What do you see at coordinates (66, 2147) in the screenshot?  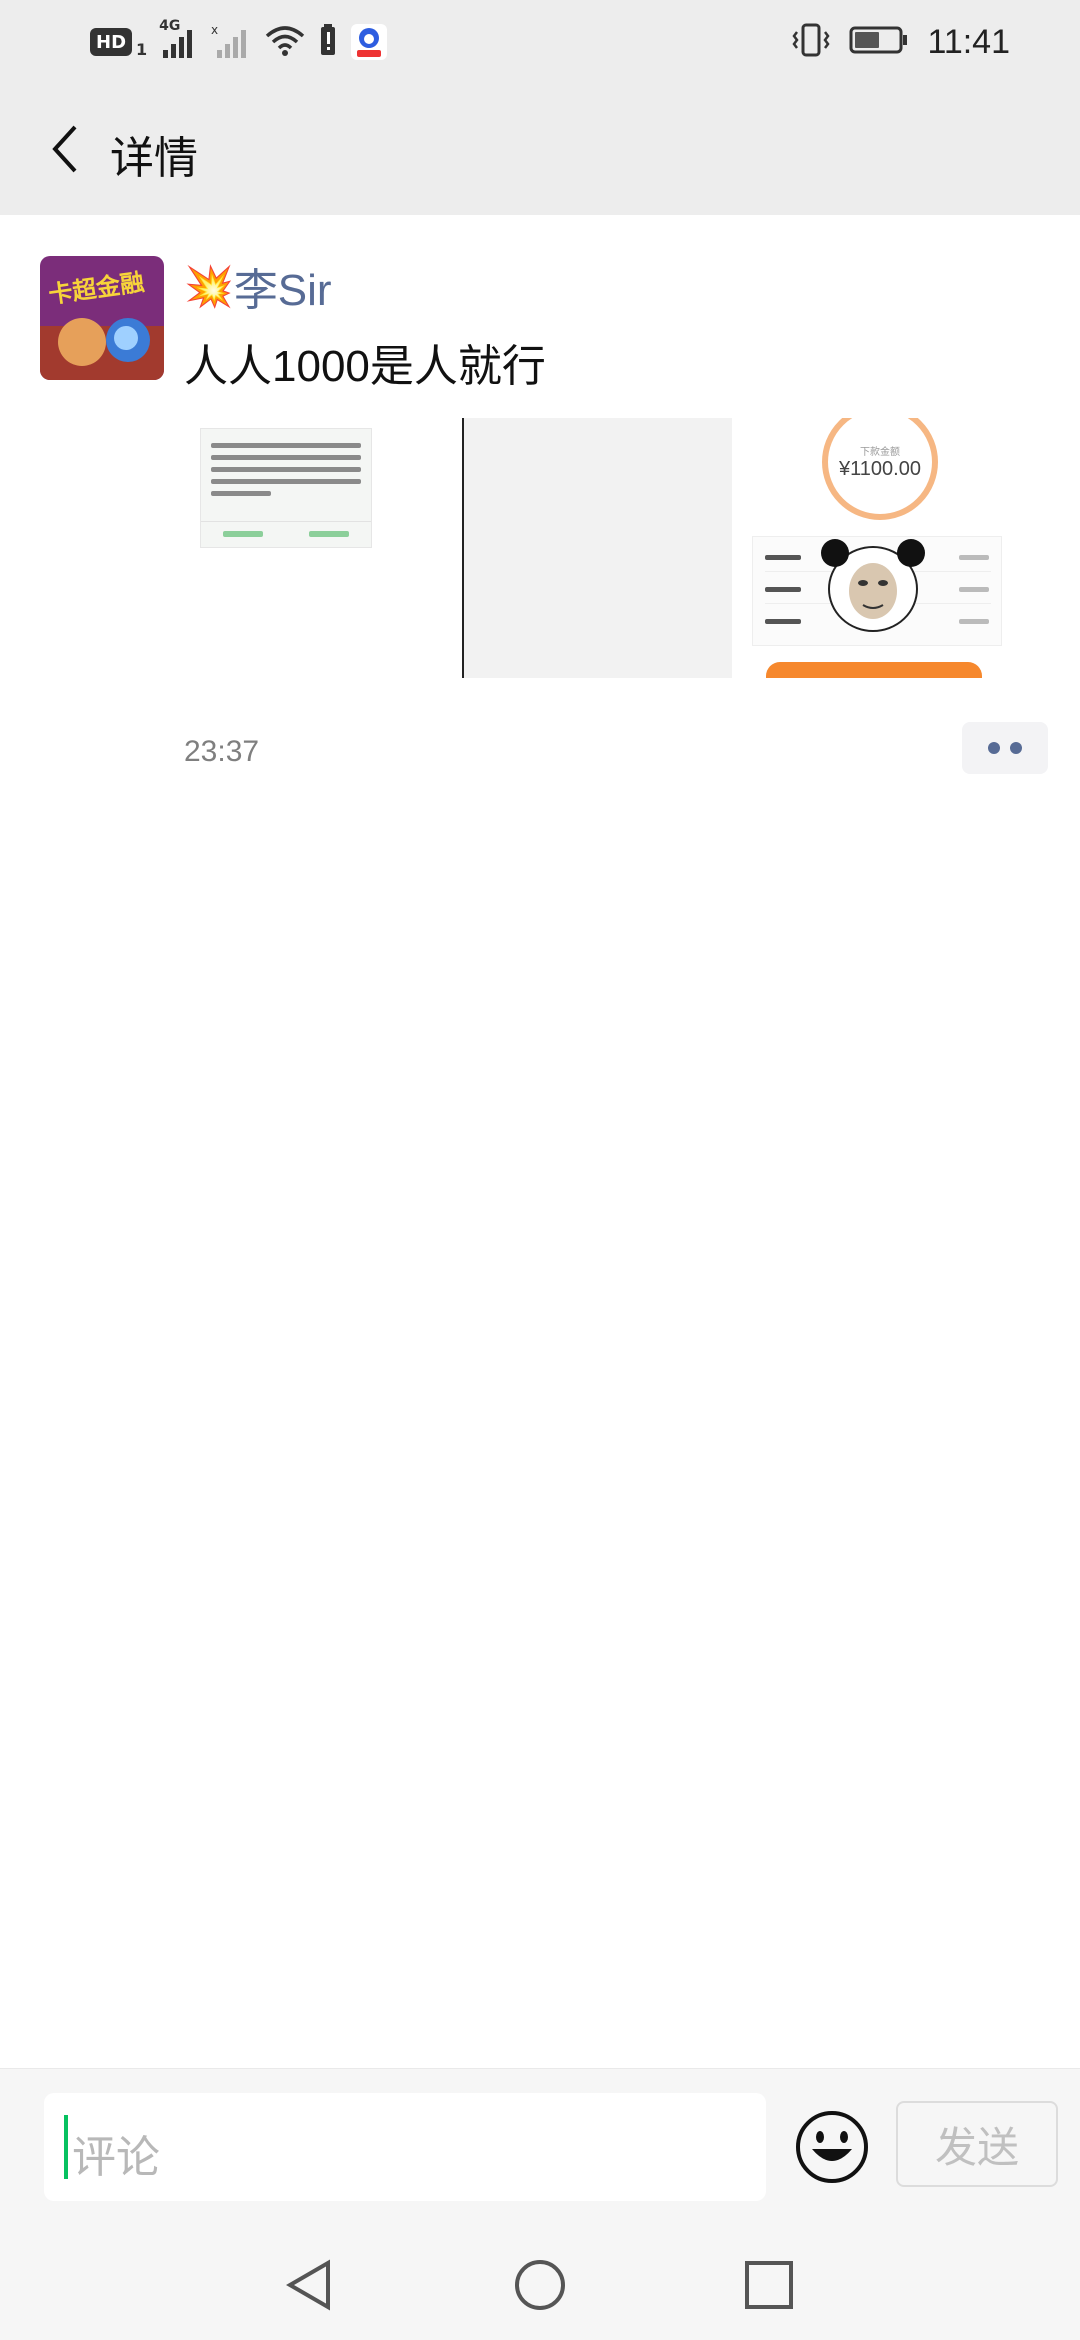 I see `text-caret` at bounding box center [66, 2147].